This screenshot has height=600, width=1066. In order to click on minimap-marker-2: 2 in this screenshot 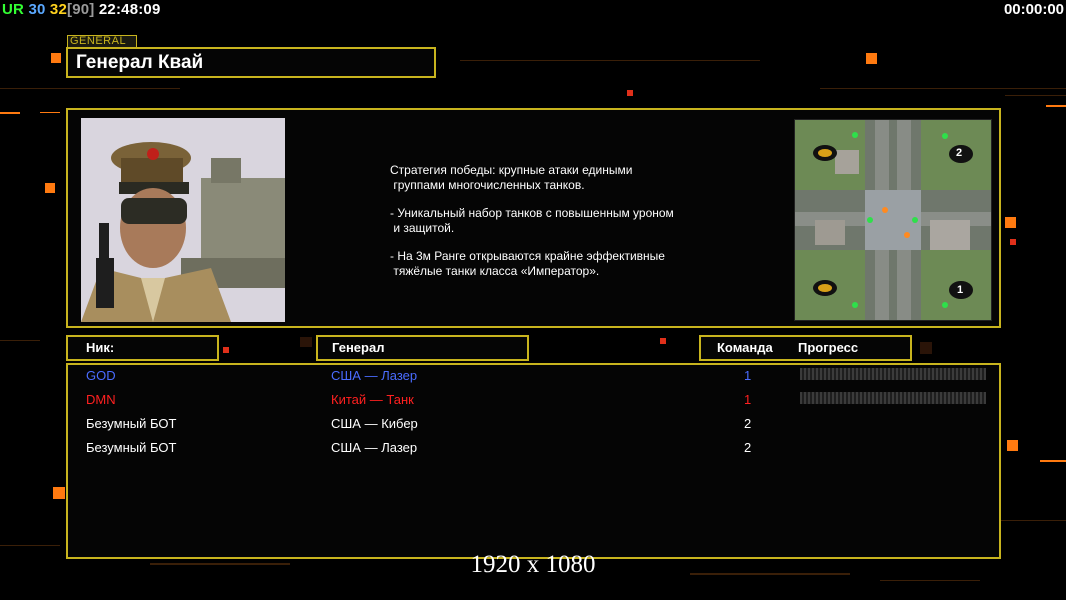, I will do `click(959, 153)`.